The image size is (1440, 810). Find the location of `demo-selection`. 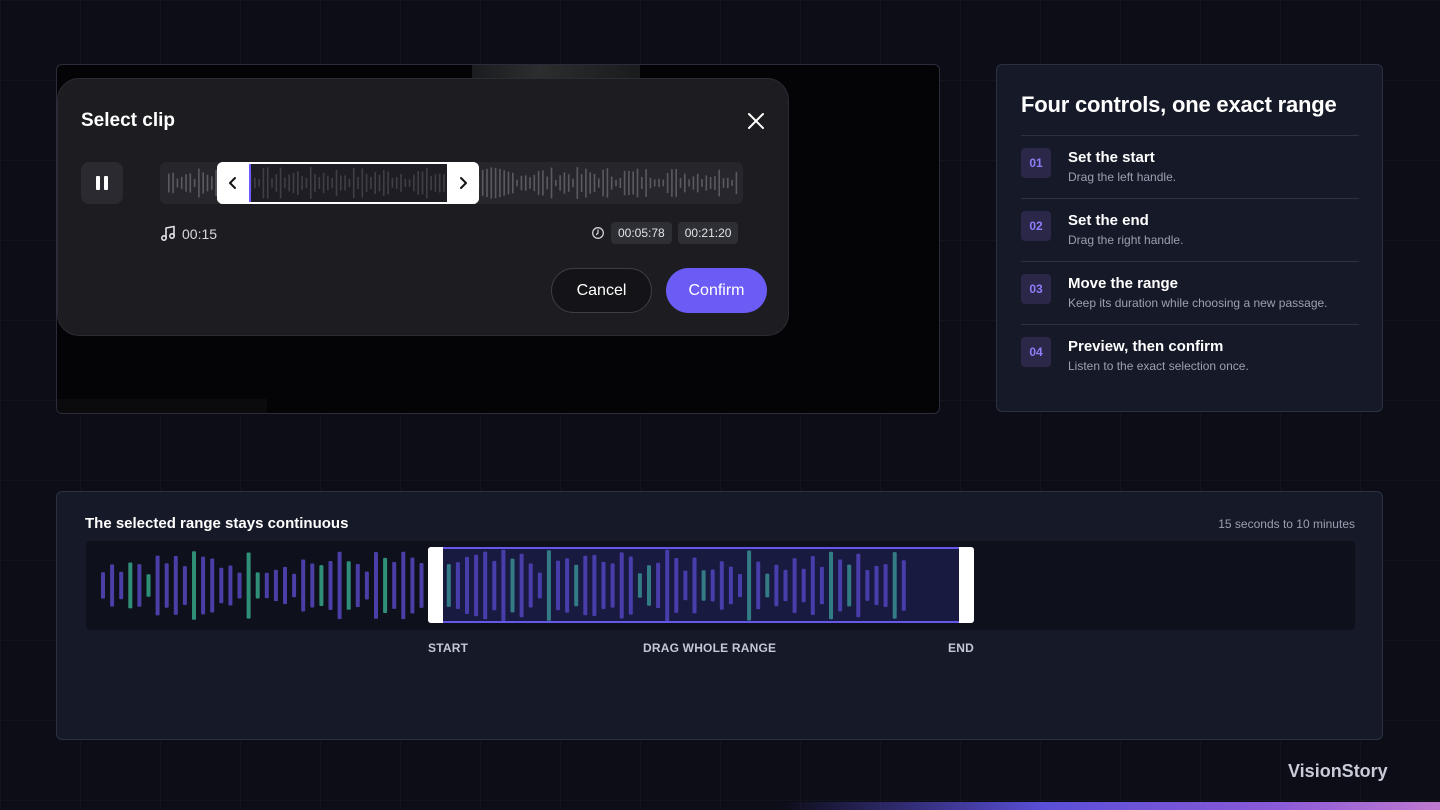

demo-selection is located at coordinates (701, 585).